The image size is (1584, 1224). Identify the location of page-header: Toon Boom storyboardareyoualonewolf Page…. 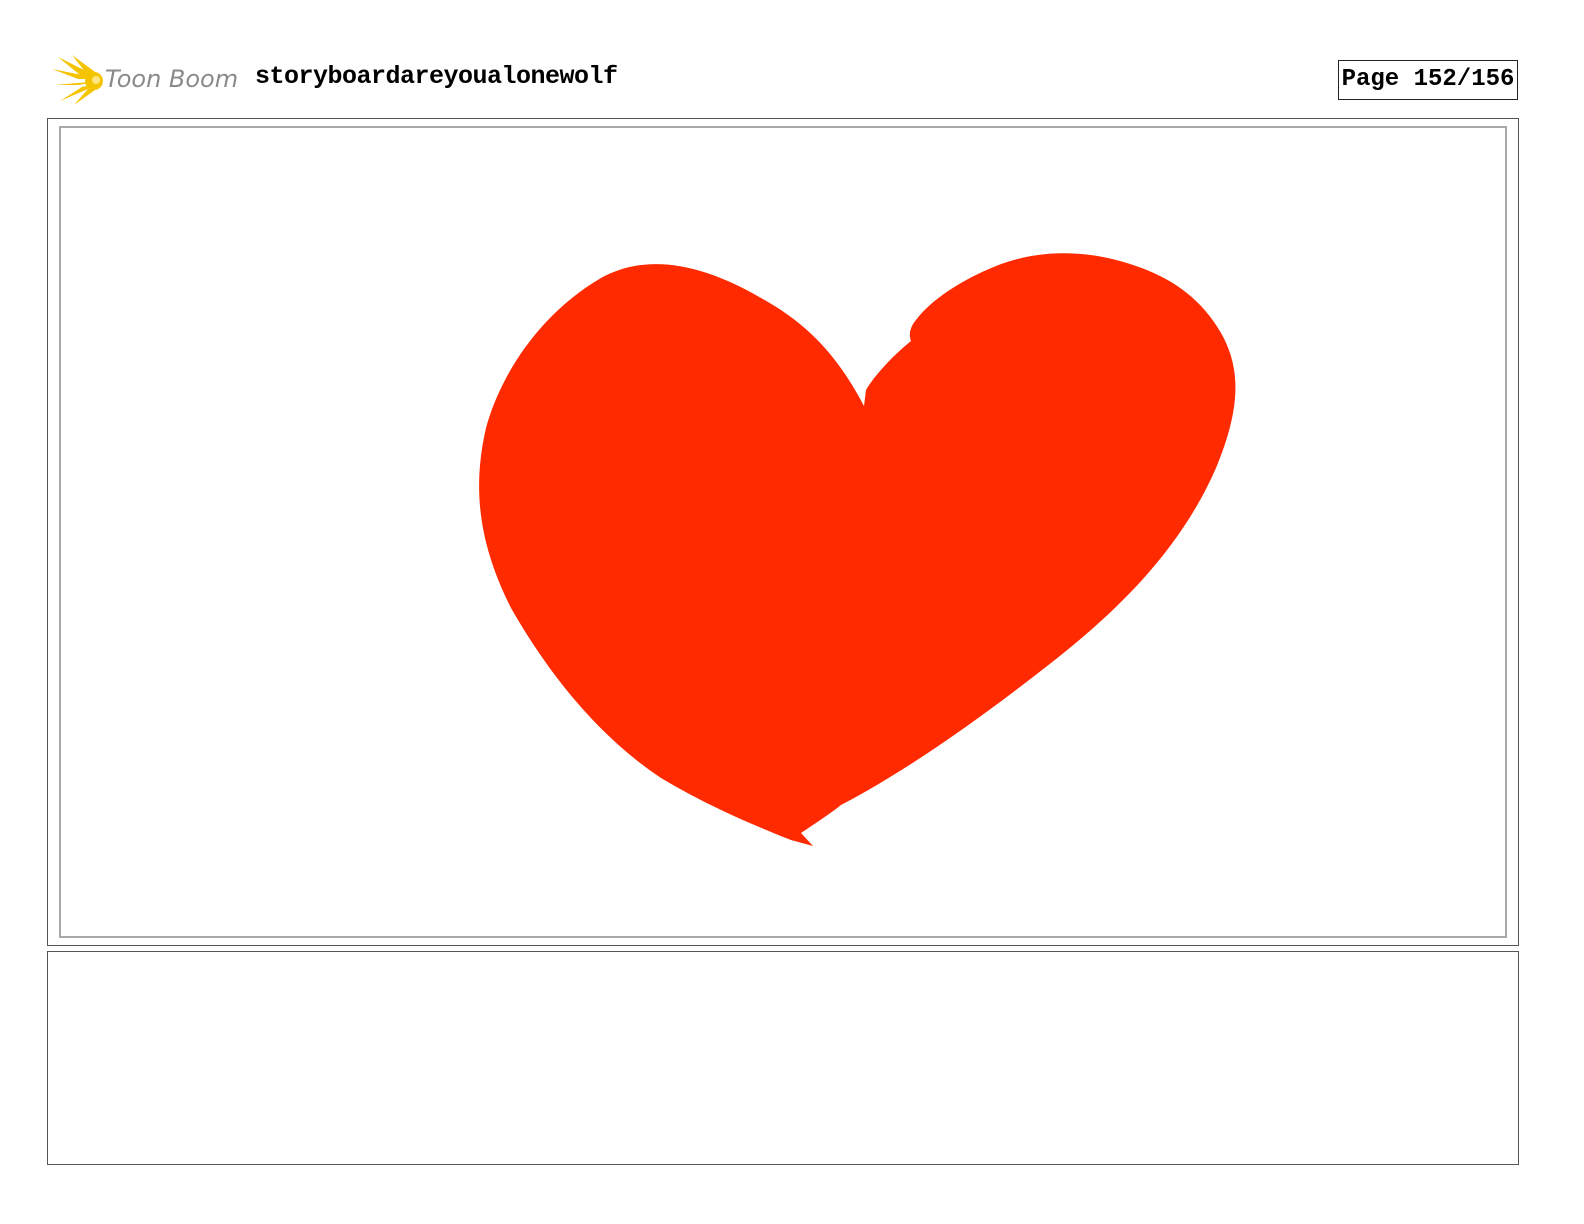
(792, 55).